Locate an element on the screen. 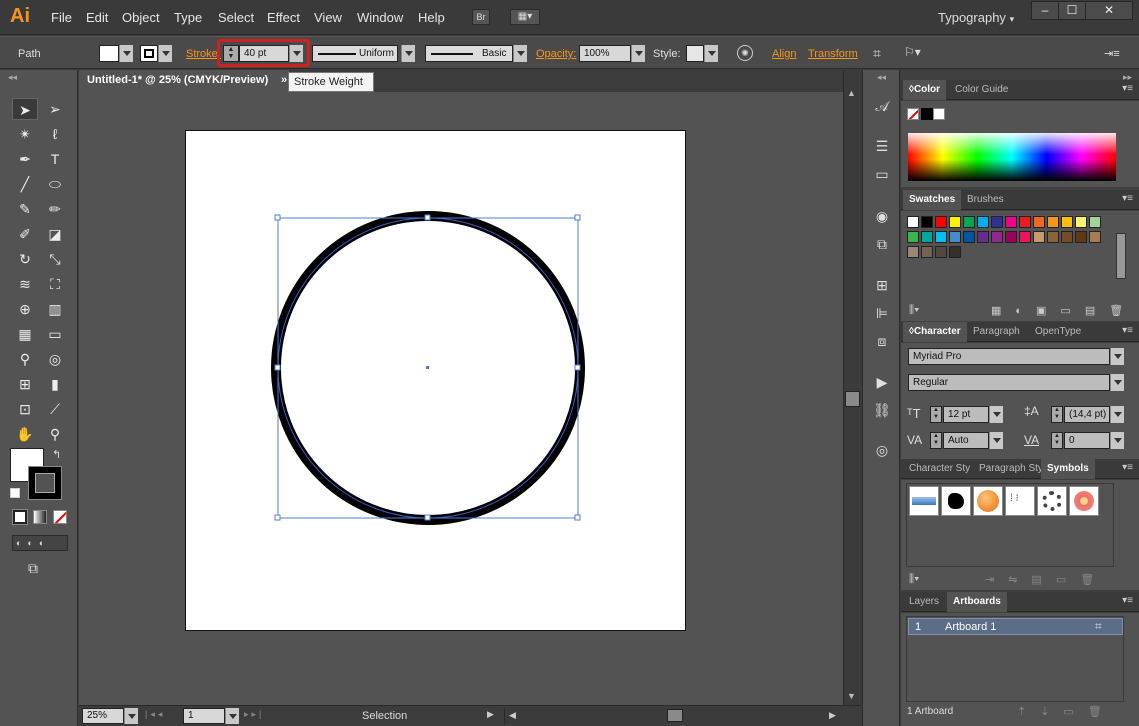 The image size is (1139, 726). next-last-artboard-icons: ▸▸| is located at coordinates (254, 714).